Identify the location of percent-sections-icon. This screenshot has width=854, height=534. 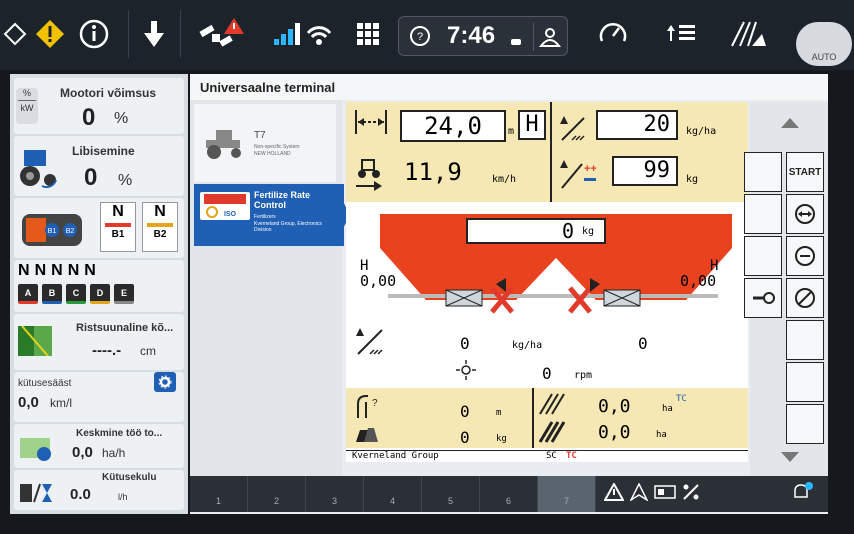
(691, 494).